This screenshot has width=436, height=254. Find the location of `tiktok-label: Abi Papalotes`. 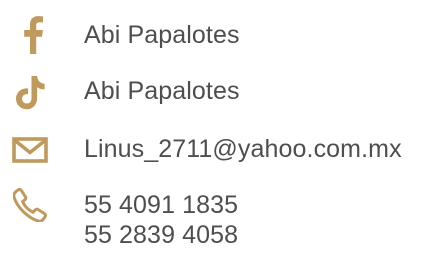

tiktok-label: Abi Papalotes is located at coordinates (162, 91).